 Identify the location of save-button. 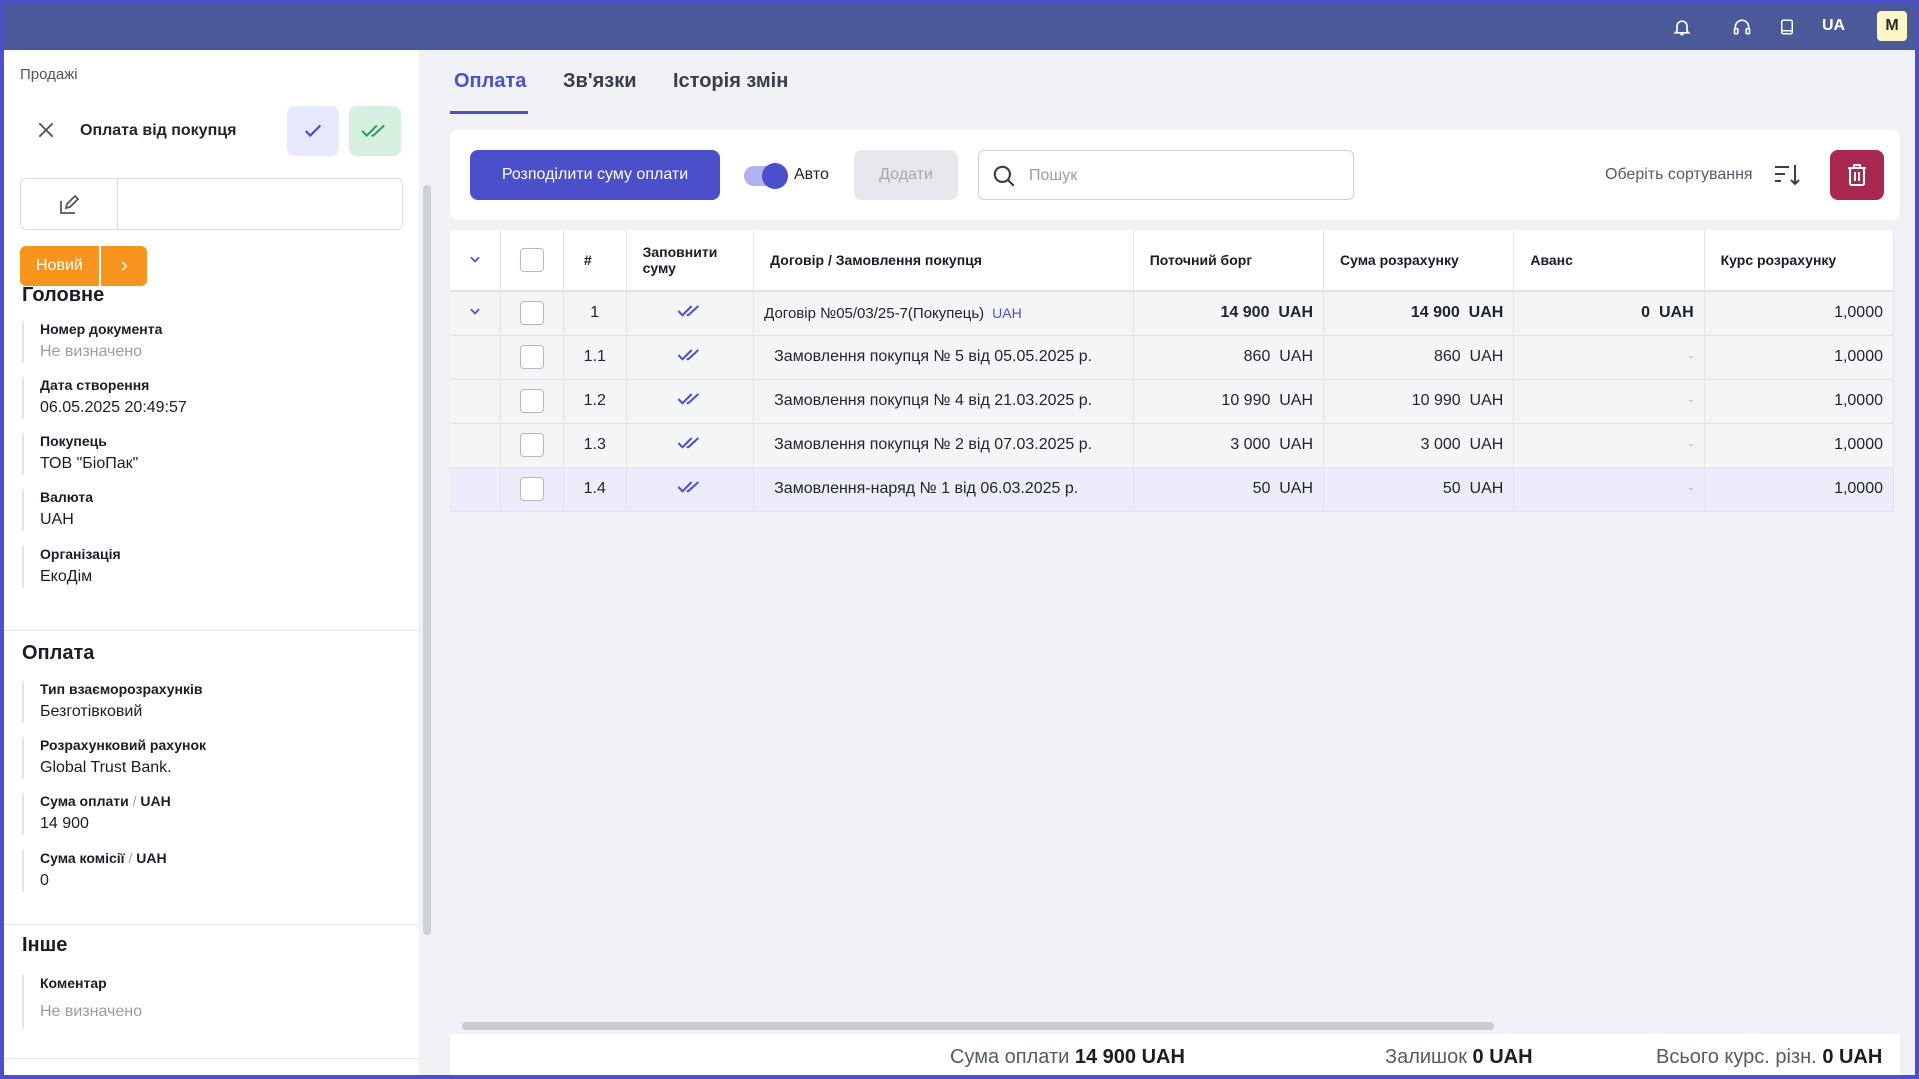
(313, 131).